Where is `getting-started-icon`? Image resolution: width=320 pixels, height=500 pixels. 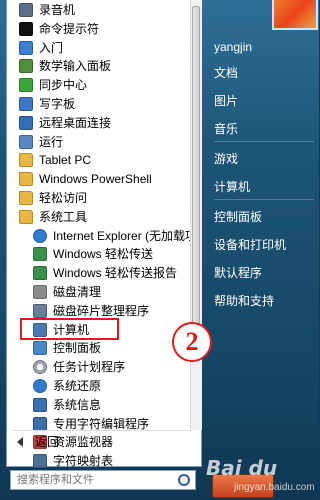
getting-started-icon is located at coordinates (26, 47).